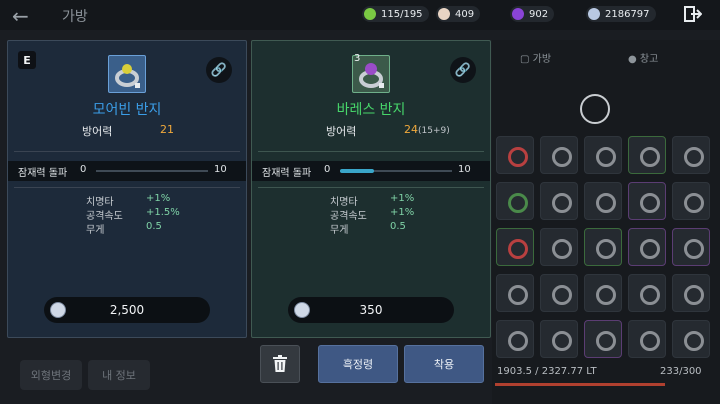 This screenshot has width=720, height=404. What do you see at coordinates (693, 14) in the screenshot?
I see `exit-icon` at bounding box center [693, 14].